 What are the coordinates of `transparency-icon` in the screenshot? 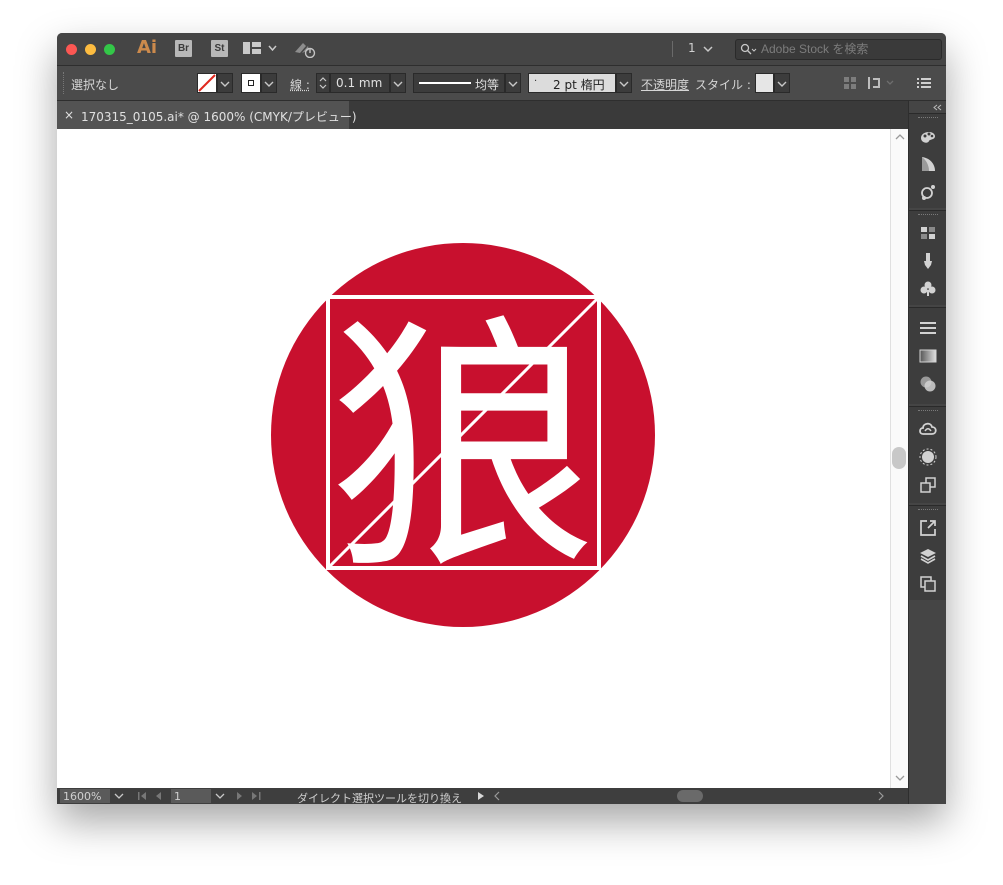 It's located at (928, 384).